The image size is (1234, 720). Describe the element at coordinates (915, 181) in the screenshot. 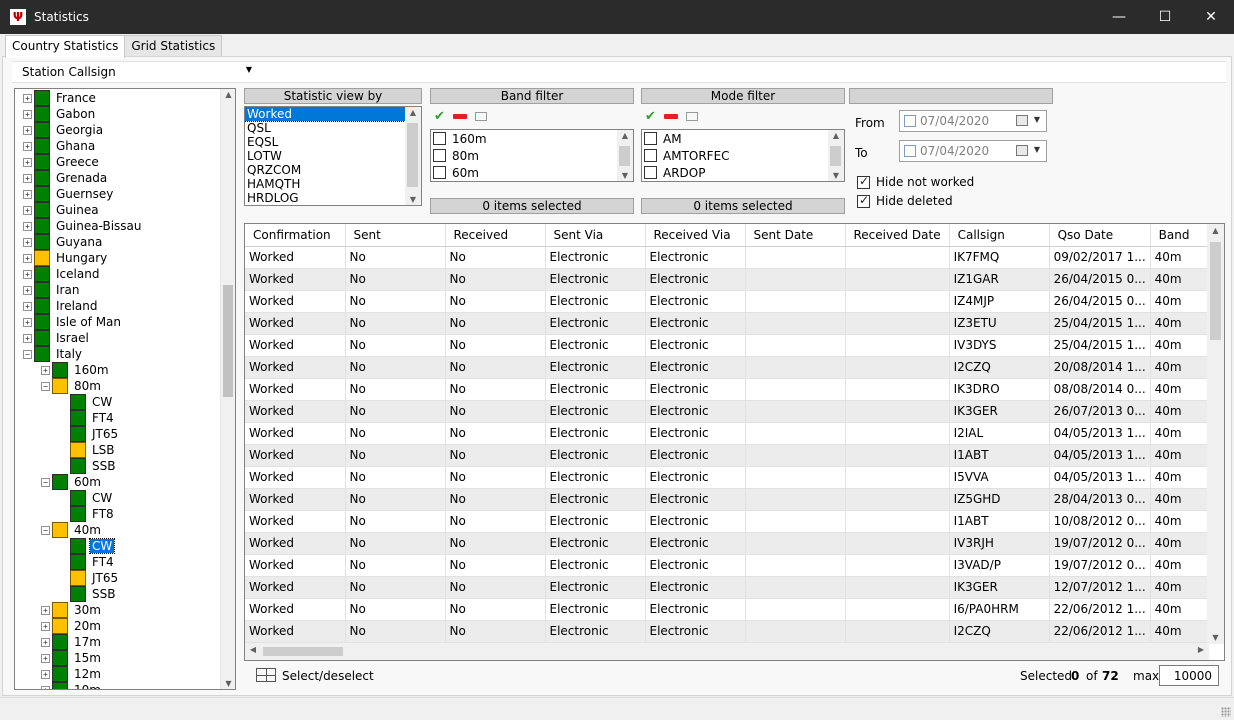

I see `hide-not-worked-option: Hide not worked` at that location.